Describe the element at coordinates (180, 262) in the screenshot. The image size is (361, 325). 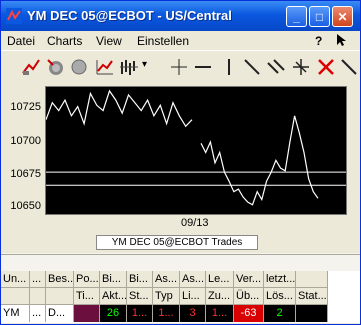
I see `horizontal-scrollbar` at that location.